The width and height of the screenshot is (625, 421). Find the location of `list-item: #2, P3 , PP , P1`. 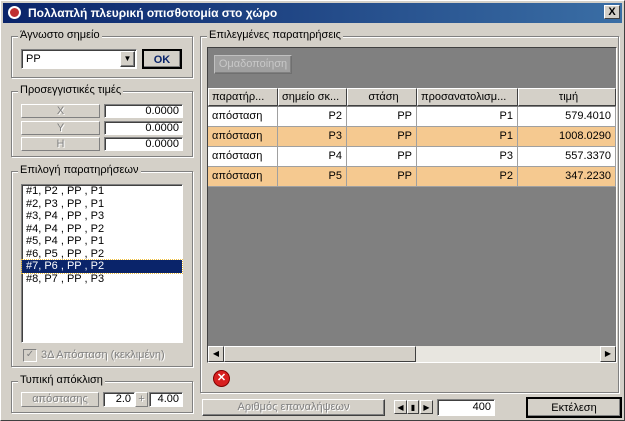

list-item: #2, P3 , PP , P1 is located at coordinates (102, 204).